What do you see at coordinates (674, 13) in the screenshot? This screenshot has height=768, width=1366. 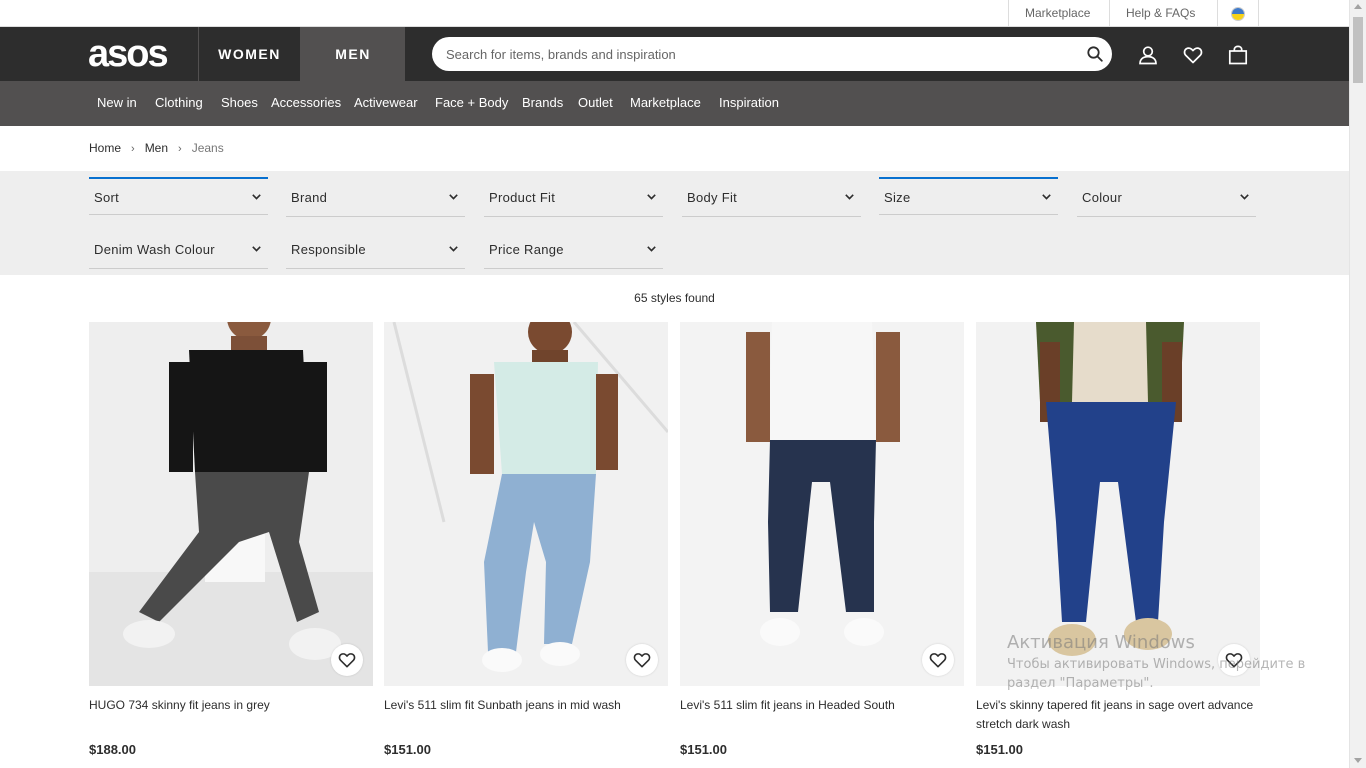 I see `utility-bar: Marketplace Help & FAQs` at bounding box center [674, 13].